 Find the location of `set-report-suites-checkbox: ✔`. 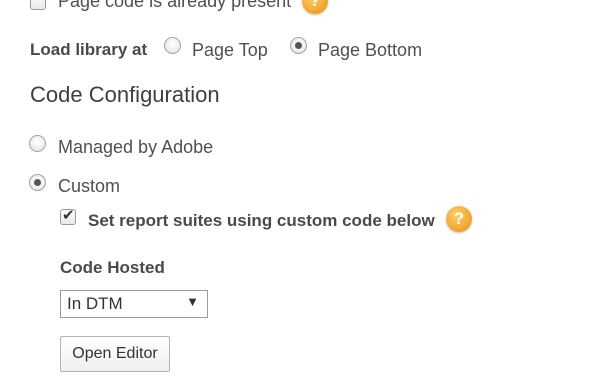

set-report-suites-checkbox: ✔ is located at coordinates (68, 215).